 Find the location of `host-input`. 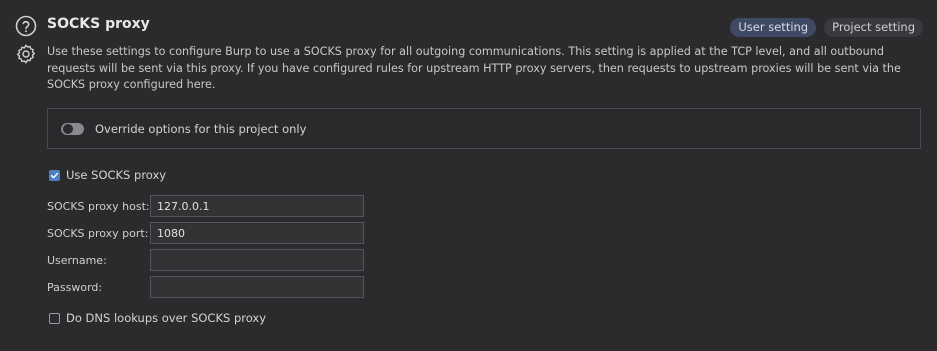

host-input is located at coordinates (257, 206).